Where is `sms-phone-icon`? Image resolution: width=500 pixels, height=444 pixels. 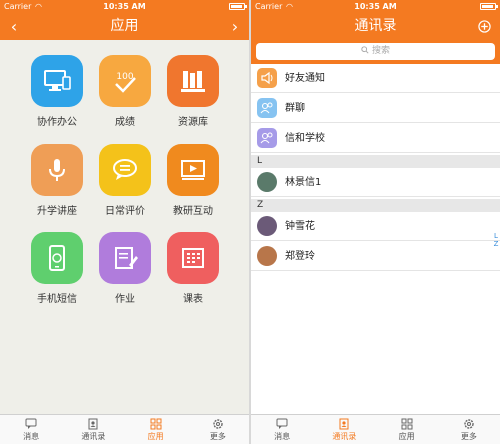 sms-phone-icon is located at coordinates (57, 258).